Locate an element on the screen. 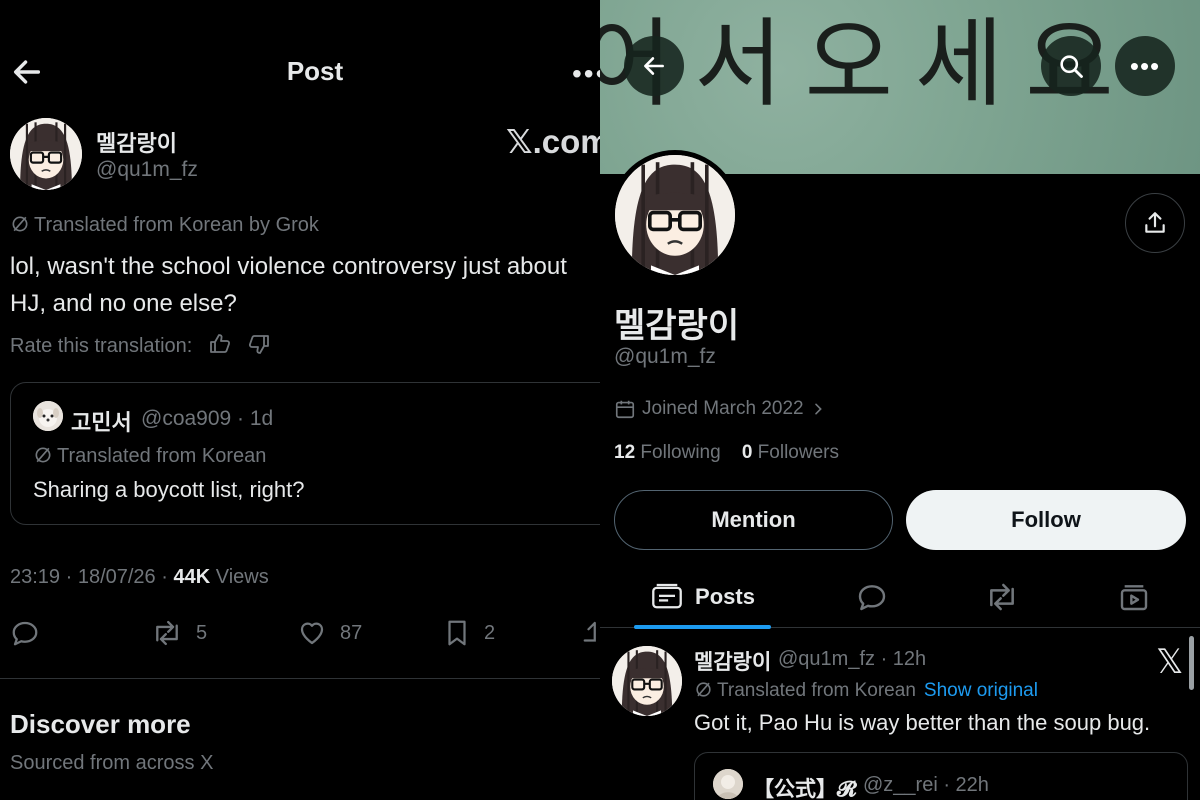 The height and width of the screenshot is (800, 1200). feed-author-handle: @qu1m_fz · 12h is located at coordinates (852, 659).